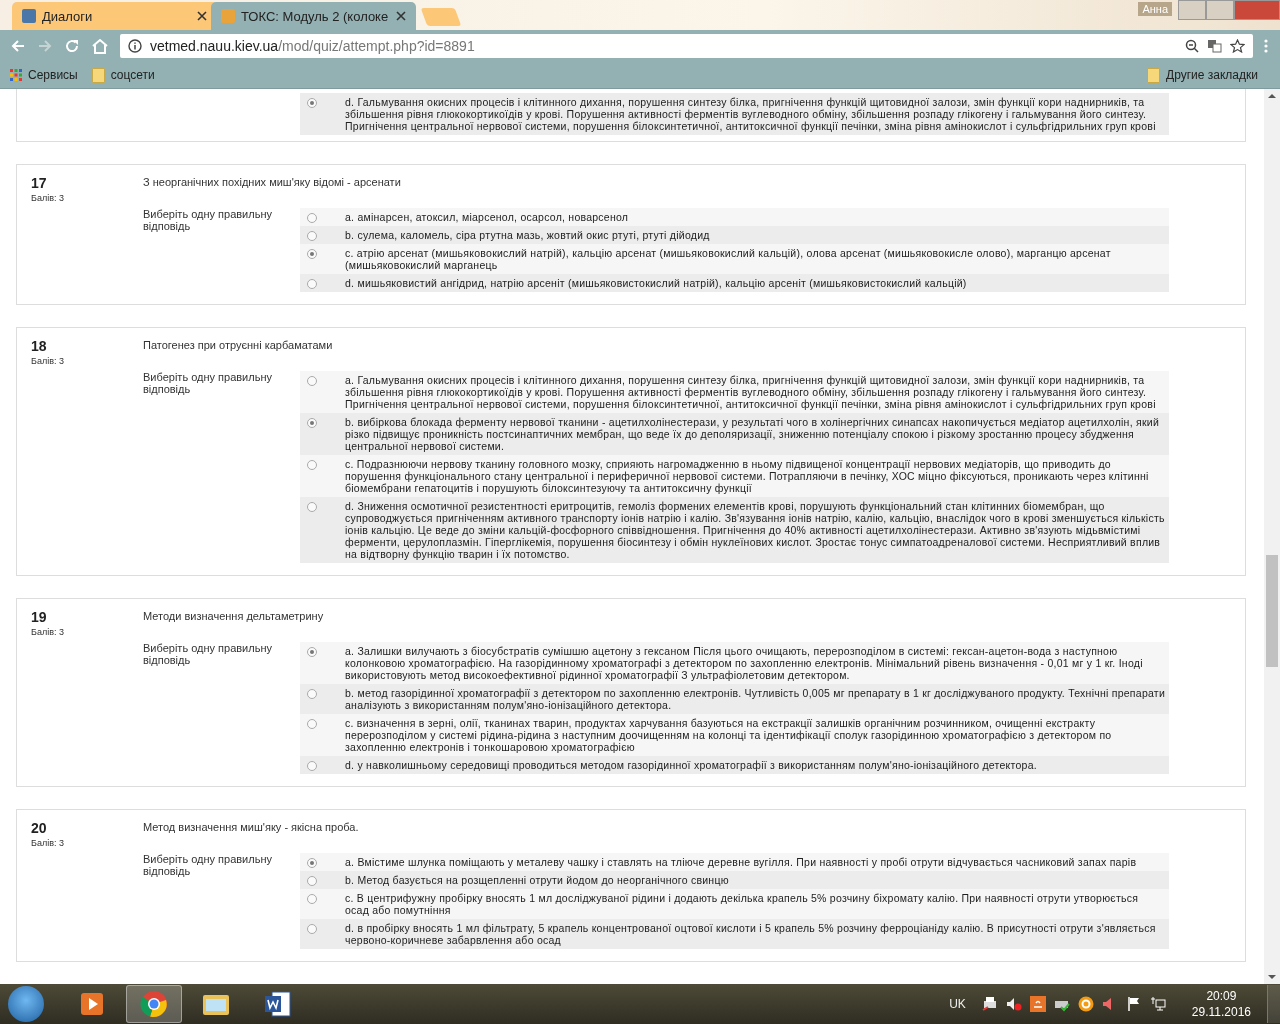 The width and height of the screenshot is (1280, 1024). Describe the element at coordinates (734, 114) in the screenshot. I see `answer-option: d. Гальмування окисних процесів і клітинного дихання, порушення синтезу білка, пригнічення функцій щитовидної залози, змін функції кори наднирників, та збільшення рівня глюкокортикоїдів у крові. Порушення активності ферментів вуглеводного обміну, збільшення розпаду глікогену і гальмування його синтезу. Пригнічення центральної нервової системи, порушення білоксинтетичної, антитоксичної функції печінки, зміна рівня амінокислот і сульфгідрильних груп крові` at that location.